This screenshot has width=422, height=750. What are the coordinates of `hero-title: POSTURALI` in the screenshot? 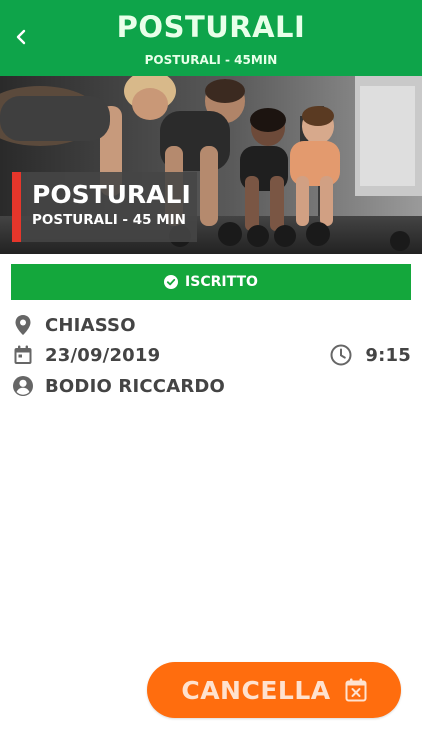 It's located at (111, 194).